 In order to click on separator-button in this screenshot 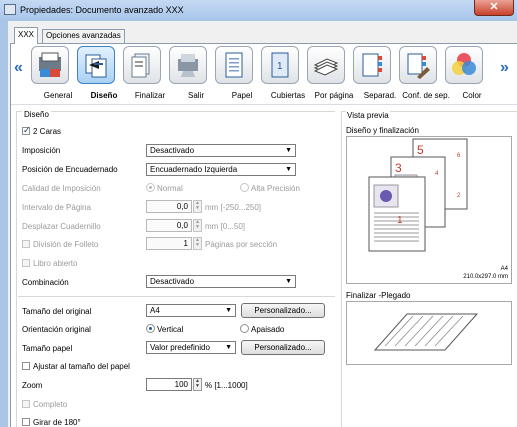, I will do `click(372, 65)`.